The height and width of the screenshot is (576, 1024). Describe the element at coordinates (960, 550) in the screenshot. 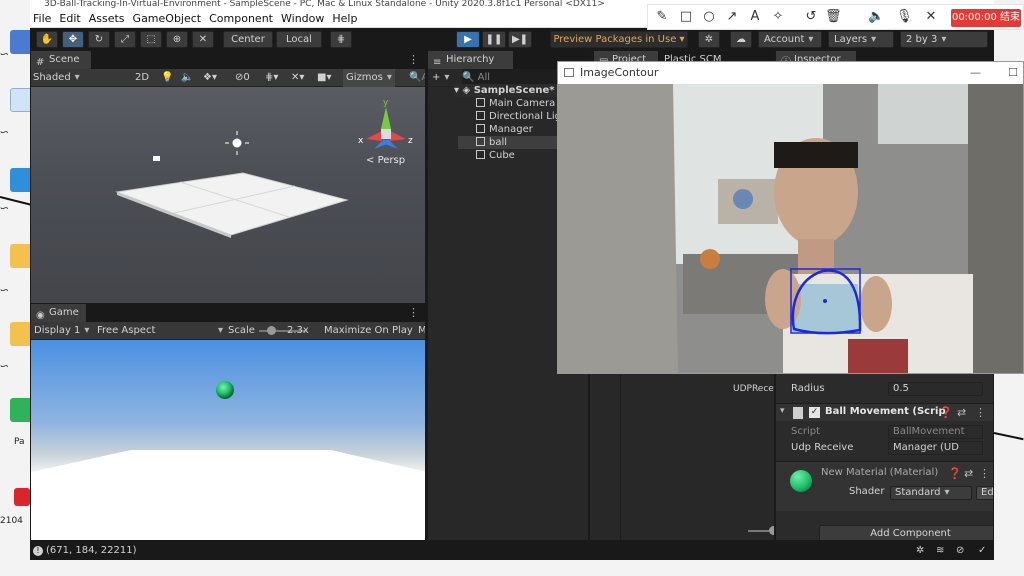

I see `status-debug-icon: ⊘` at that location.